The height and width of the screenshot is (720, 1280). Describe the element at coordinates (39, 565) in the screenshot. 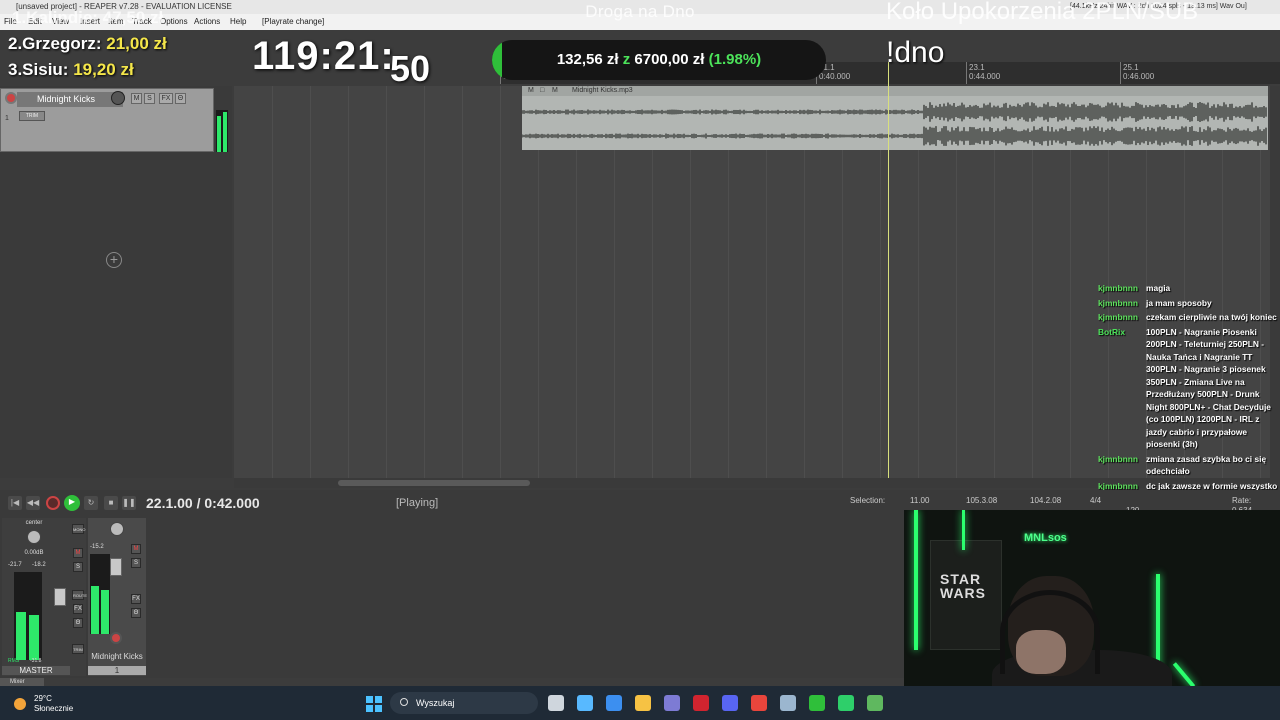

I see `master-peak-right: -18.2` at that location.